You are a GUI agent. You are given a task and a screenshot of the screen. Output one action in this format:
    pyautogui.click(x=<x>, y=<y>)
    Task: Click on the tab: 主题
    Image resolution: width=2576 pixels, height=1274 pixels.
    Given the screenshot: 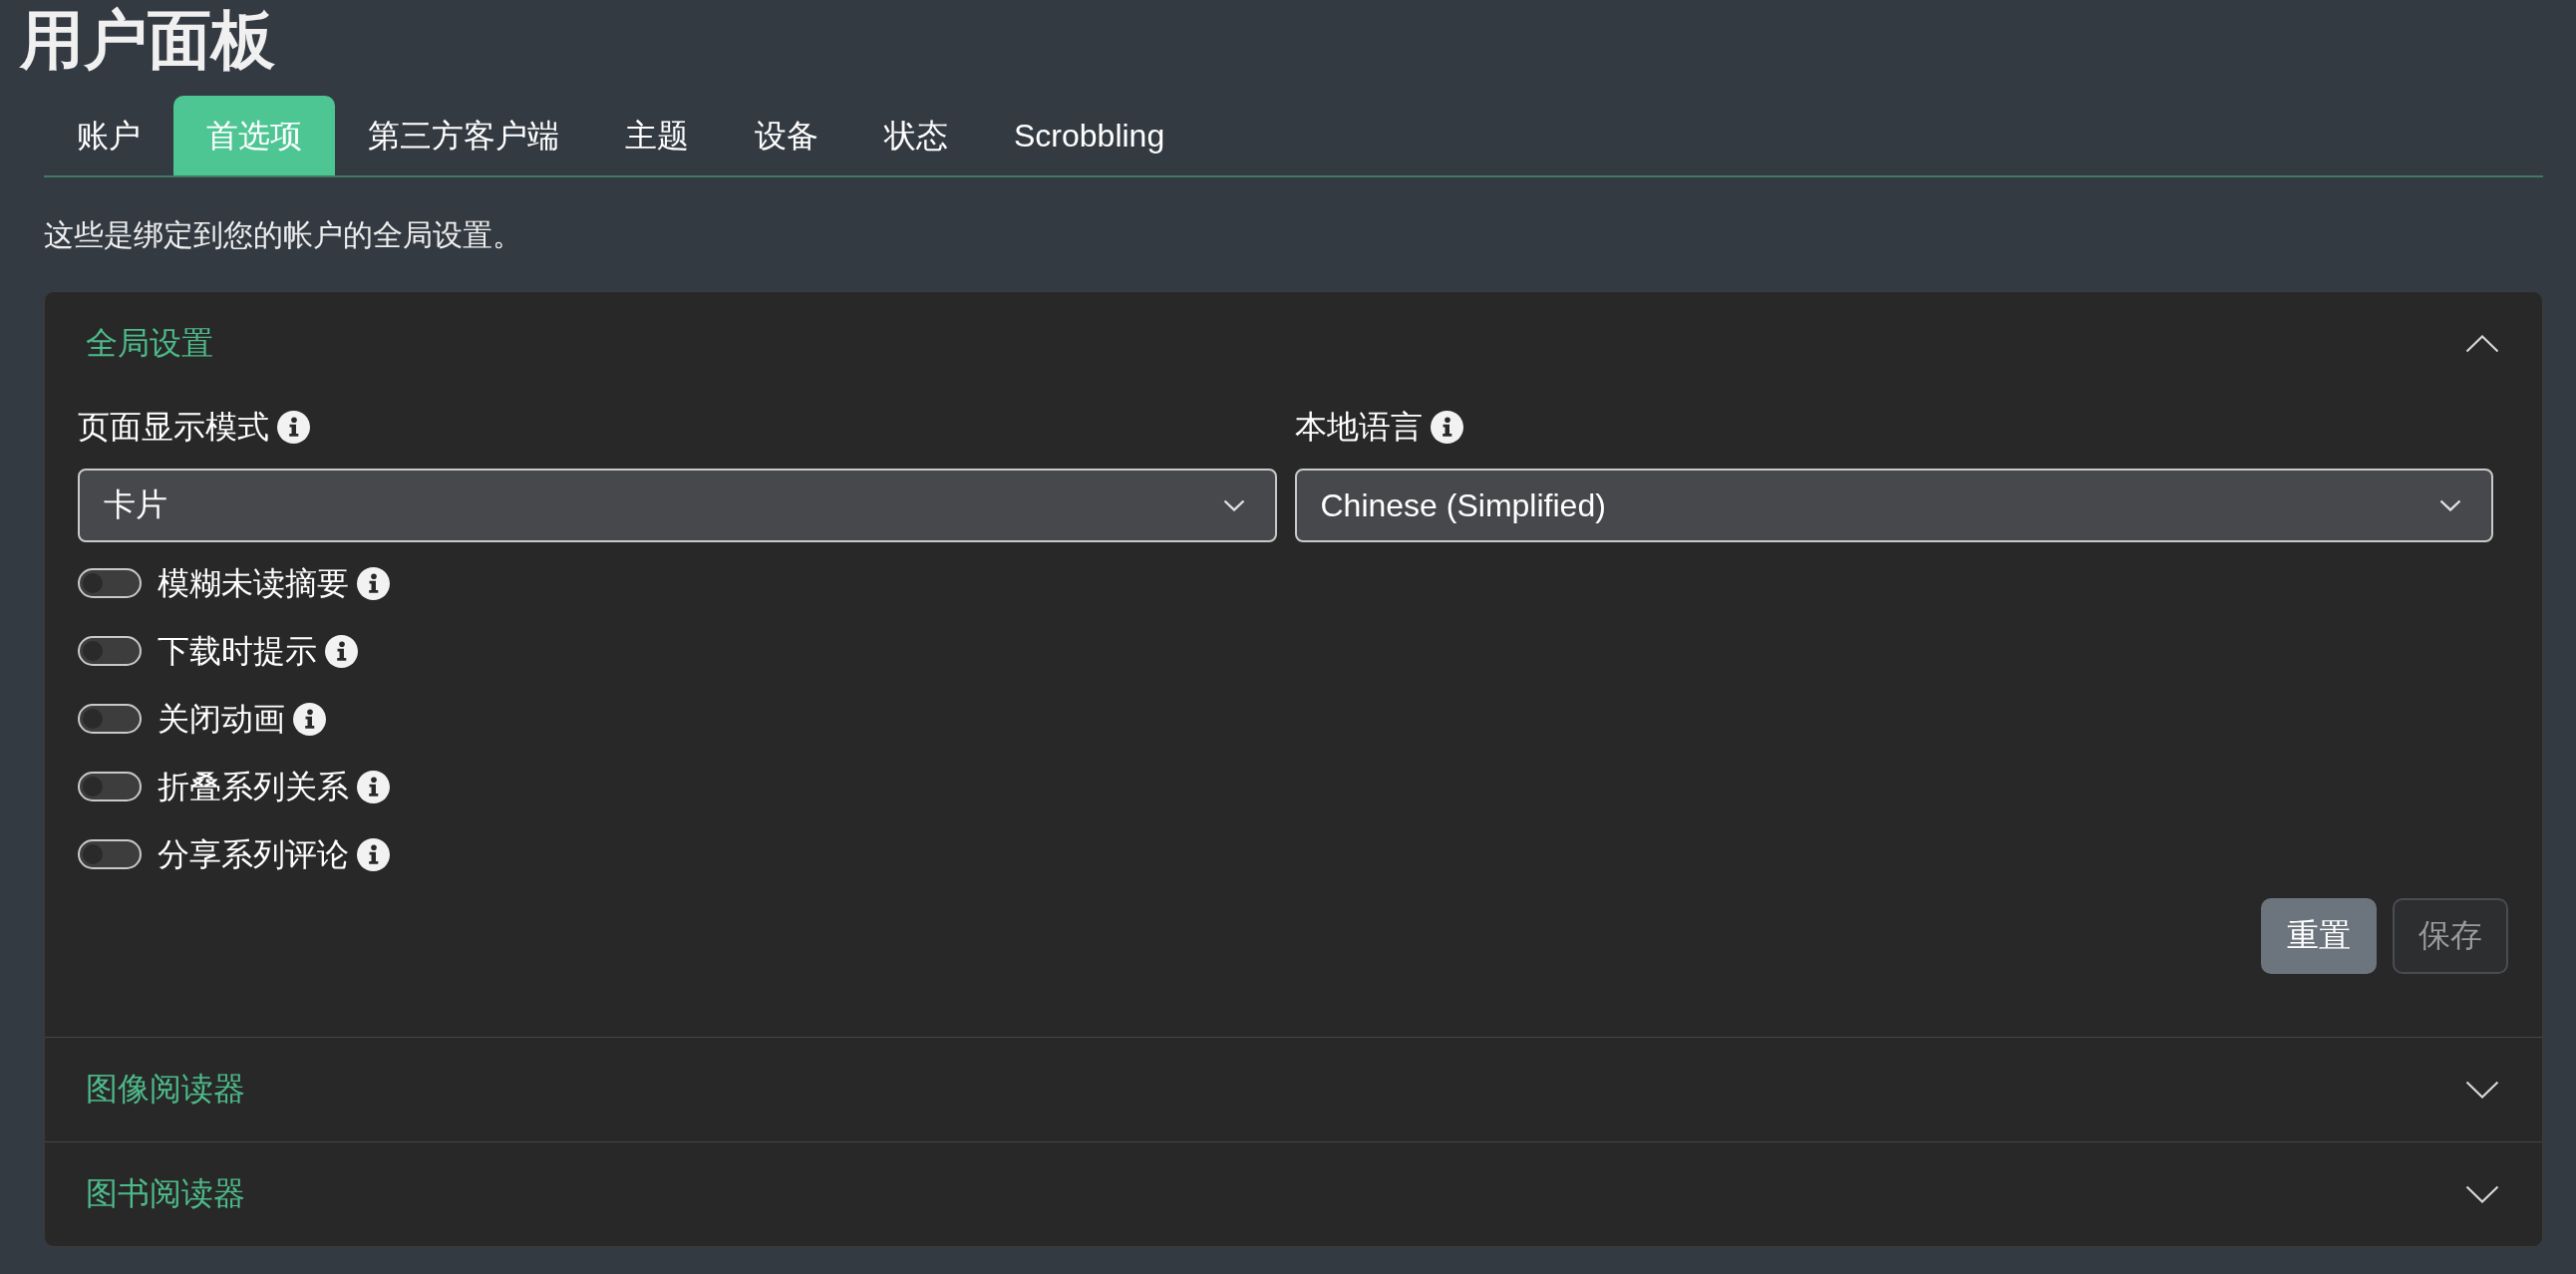 What is the action you would take?
    pyautogui.click(x=657, y=135)
    